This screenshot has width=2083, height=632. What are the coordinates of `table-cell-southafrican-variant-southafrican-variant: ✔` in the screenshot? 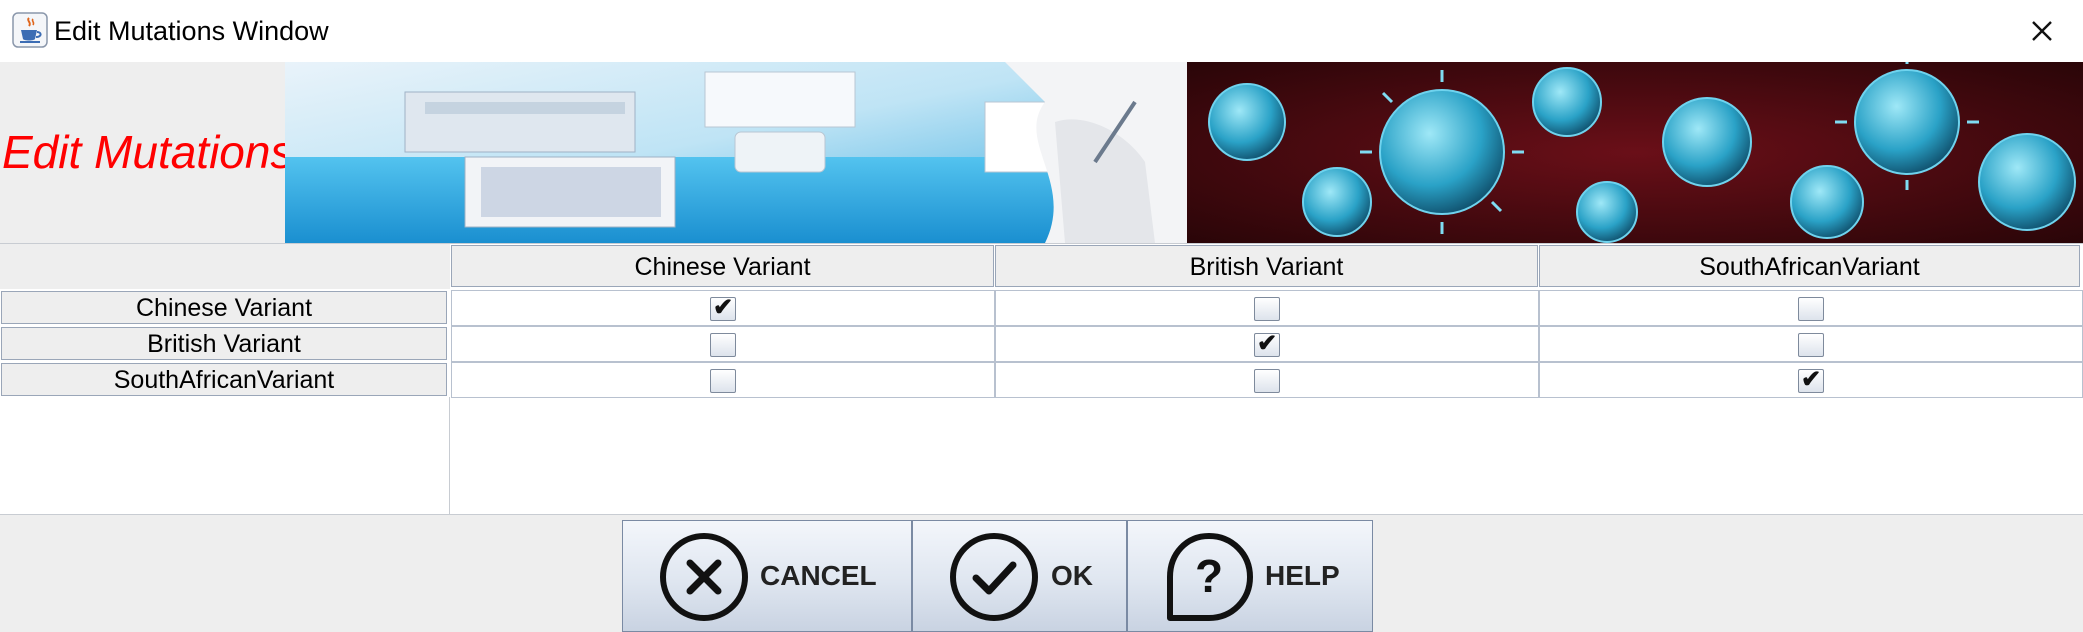 It's located at (1811, 380).